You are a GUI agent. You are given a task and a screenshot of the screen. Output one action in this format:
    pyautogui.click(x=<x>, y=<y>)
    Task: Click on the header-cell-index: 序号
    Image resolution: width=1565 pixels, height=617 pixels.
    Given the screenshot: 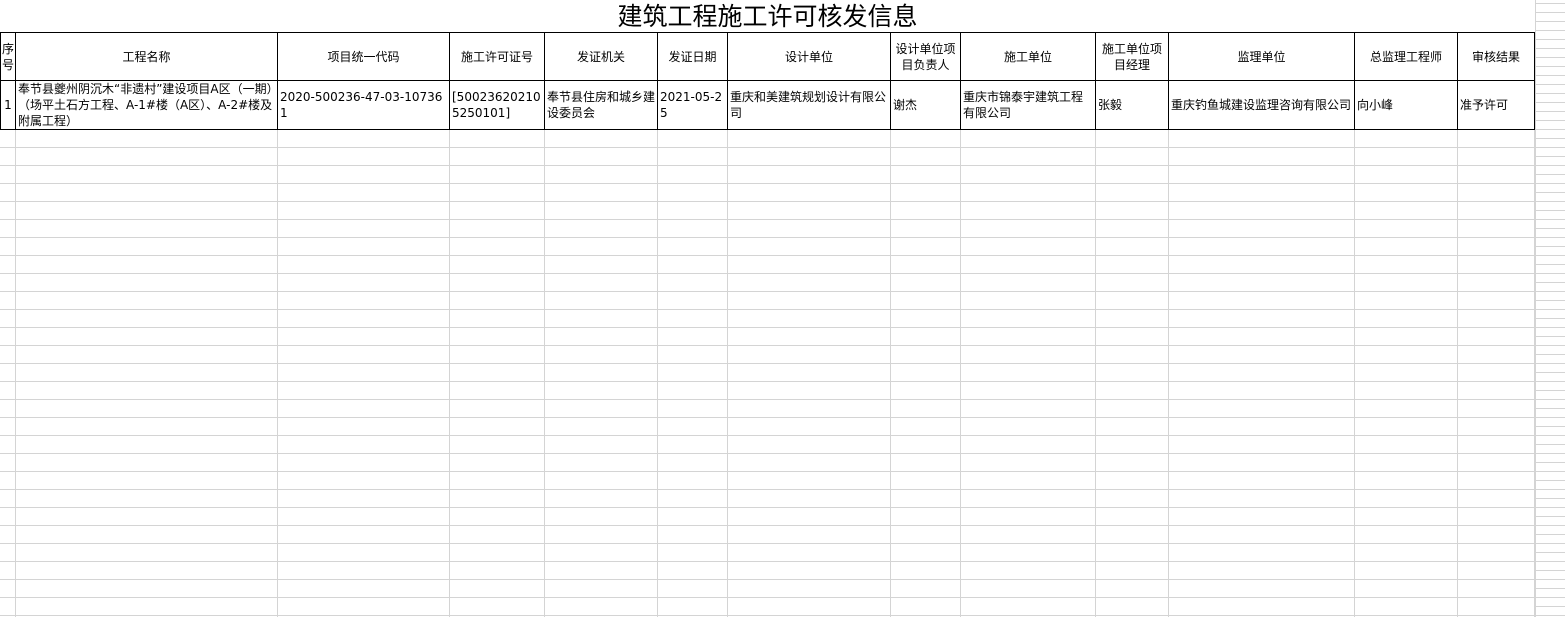 What is the action you would take?
    pyautogui.click(x=8, y=56)
    